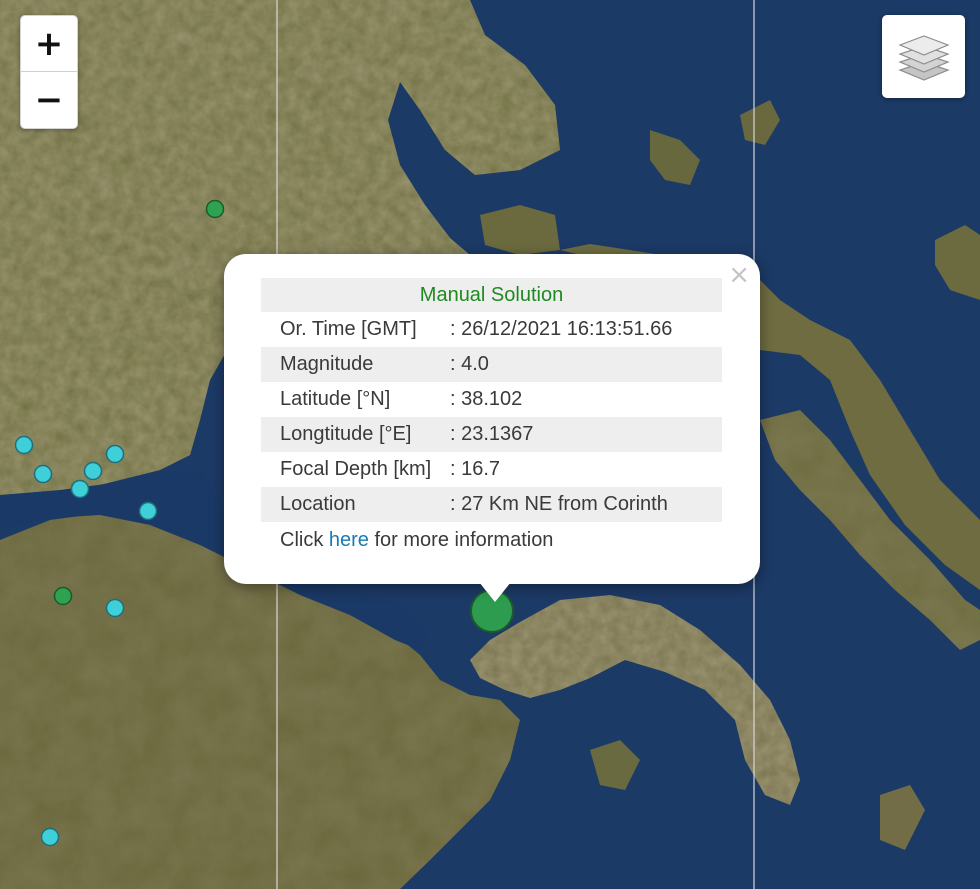 The width and height of the screenshot is (980, 889). Describe the element at coordinates (561, 329) in the screenshot. I see `info-value: : 26/12/2021 16:13:51.66` at that location.